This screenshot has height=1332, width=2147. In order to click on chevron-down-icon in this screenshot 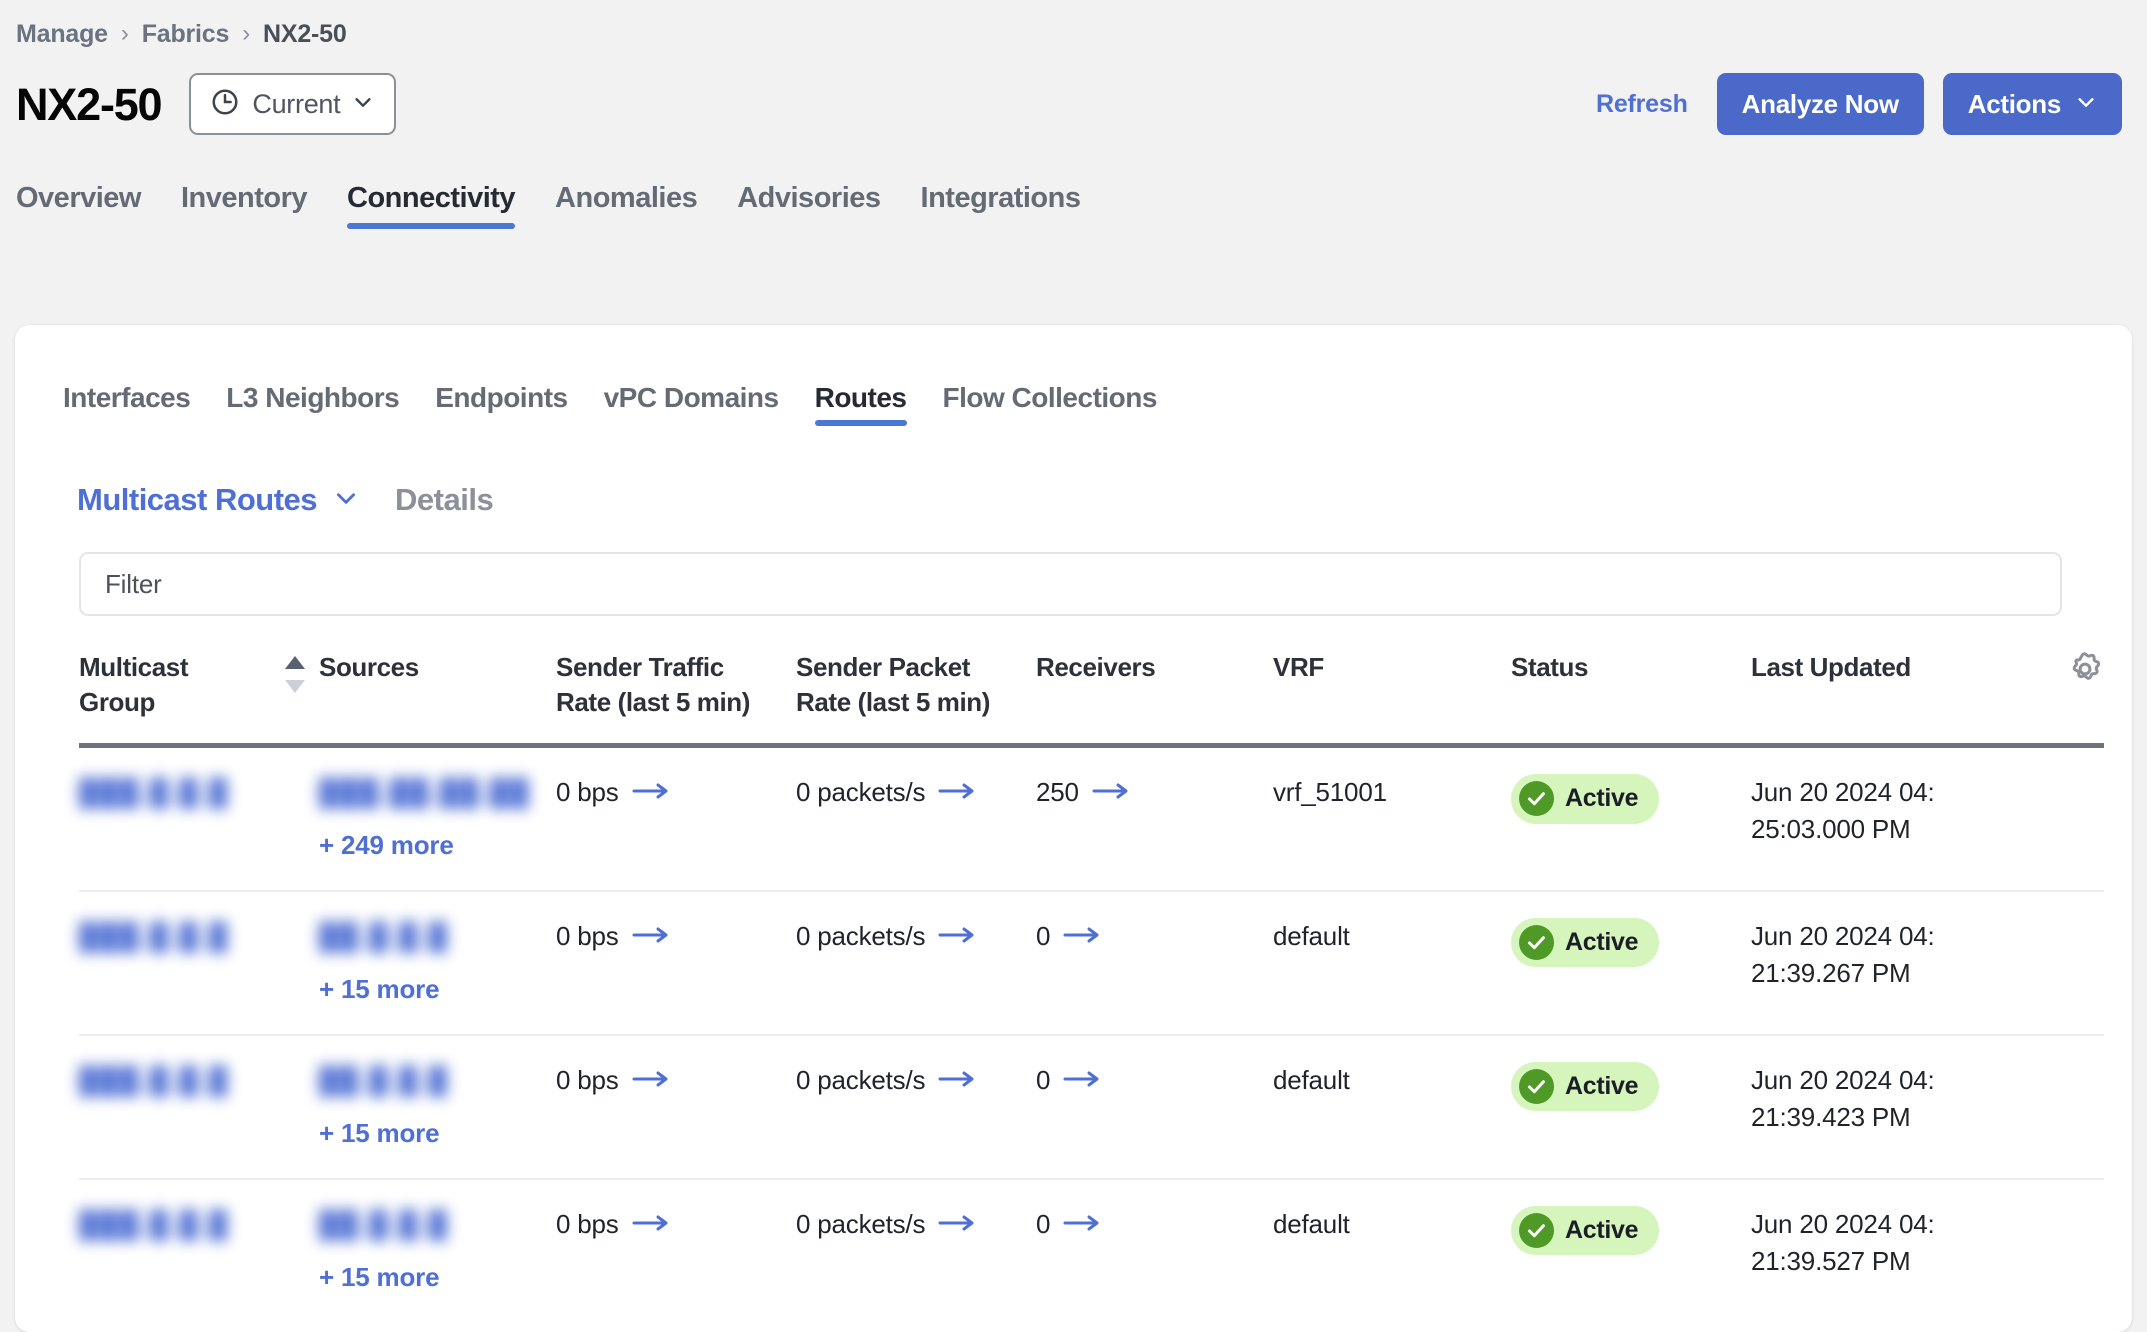, I will do `click(2086, 104)`.